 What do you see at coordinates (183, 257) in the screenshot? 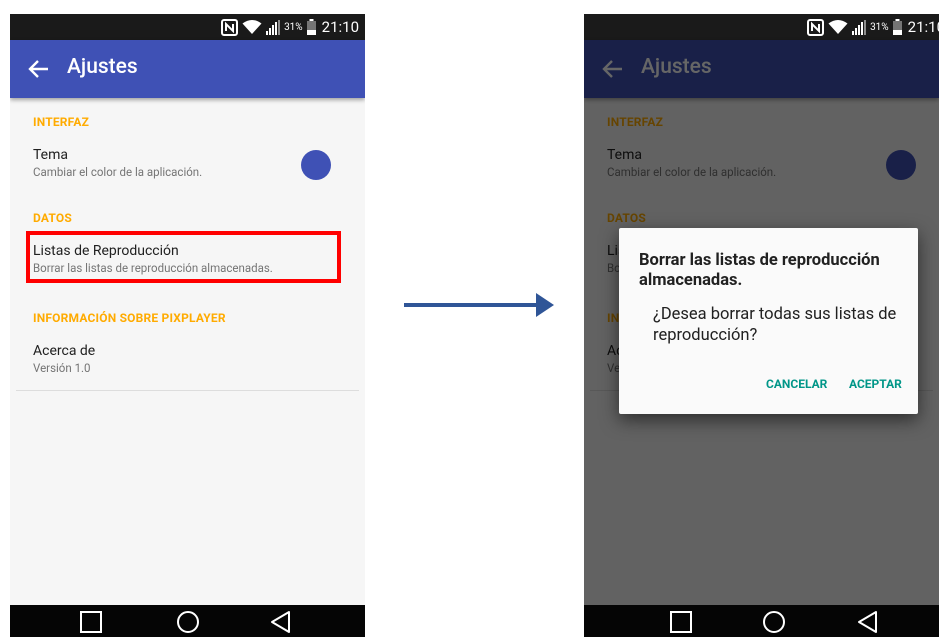
I see `highlight-box` at bounding box center [183, 257].